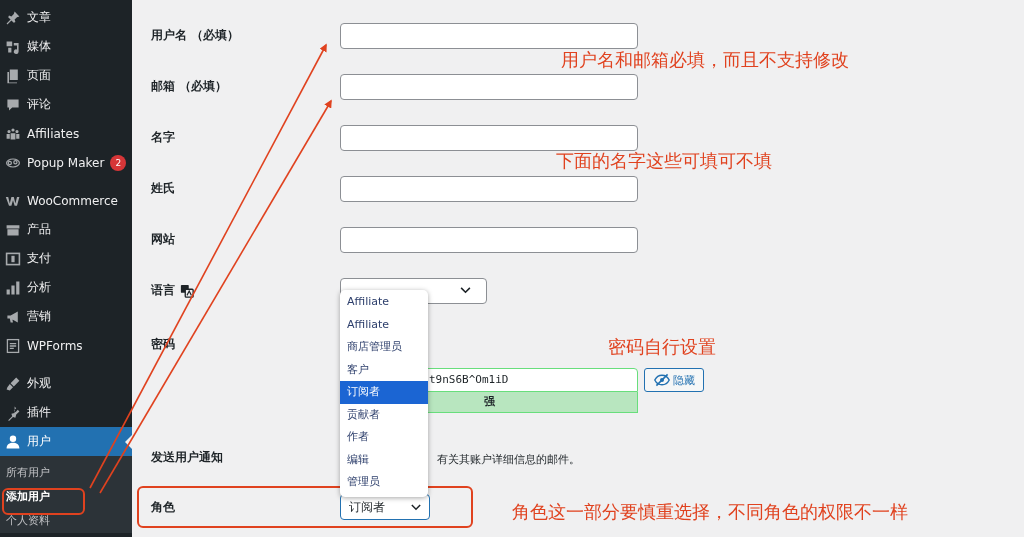 This screenshot has width=1024, height=537. What do you see at coordinates (163, 290) in the screenshot?
I see `field-label: 语言` at bounding box center [163, 290].